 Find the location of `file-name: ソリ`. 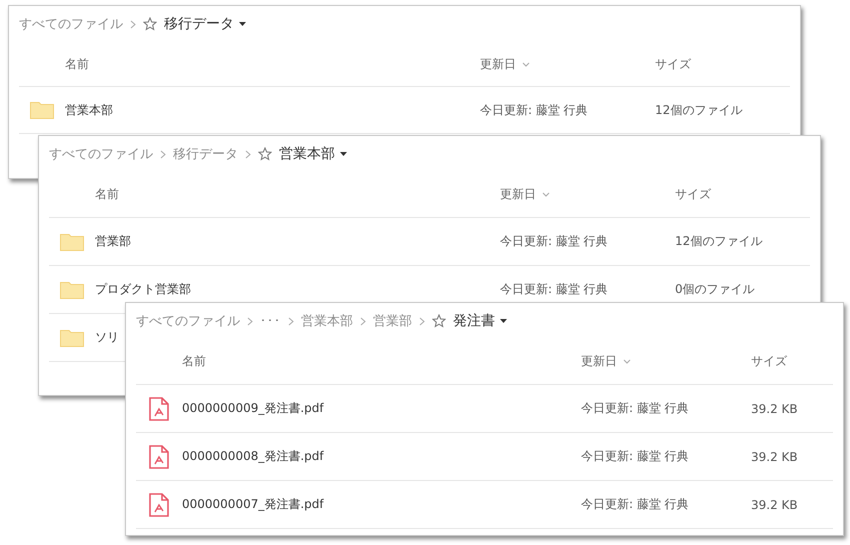

file-name: ソリ is located at coordinates (107, 337).